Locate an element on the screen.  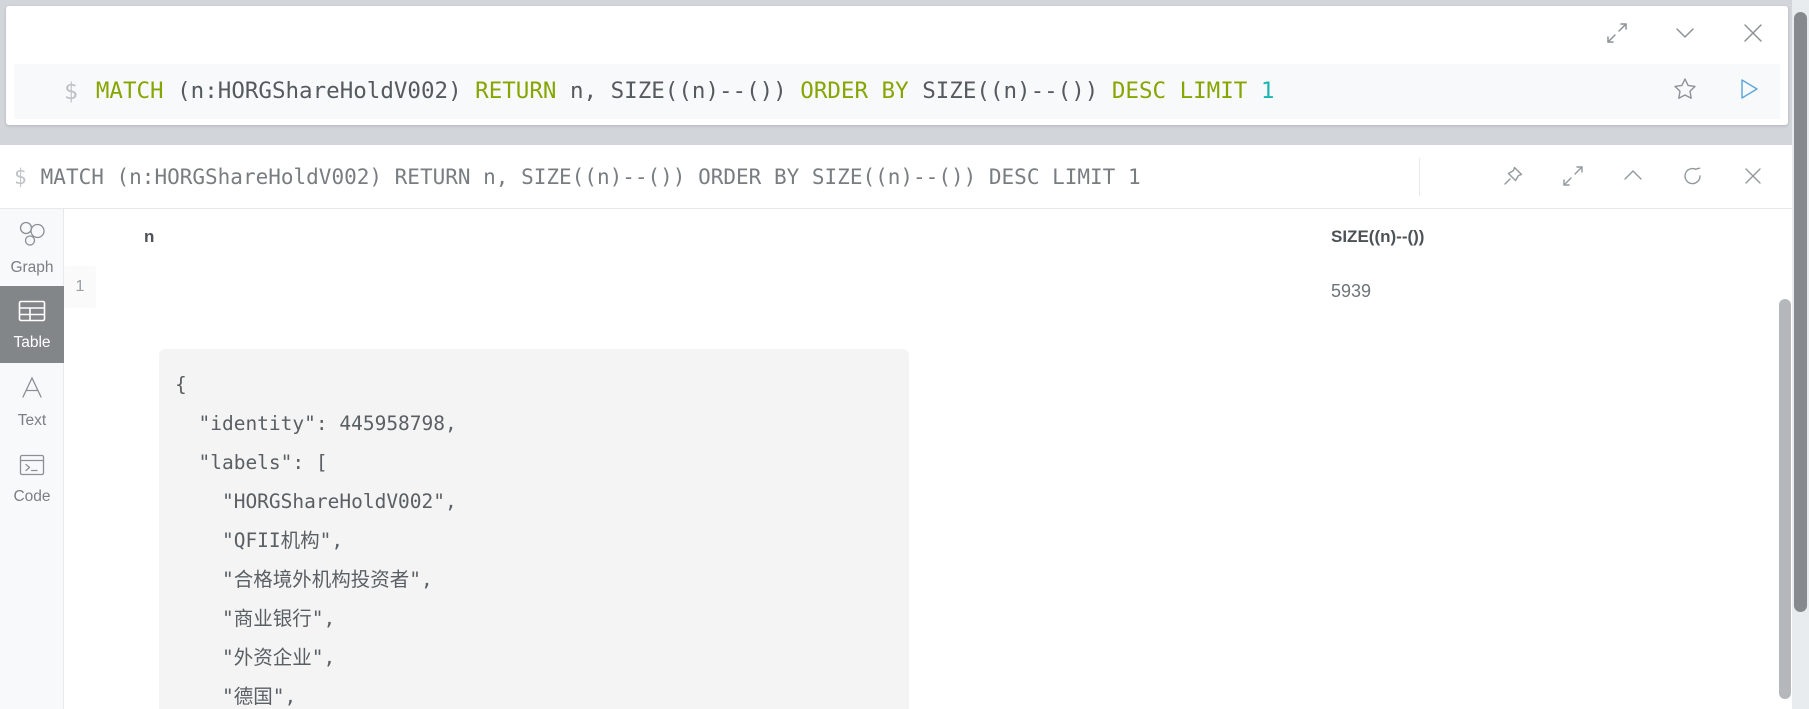
table-column-header-n: n is located at coordinates (149, 236).